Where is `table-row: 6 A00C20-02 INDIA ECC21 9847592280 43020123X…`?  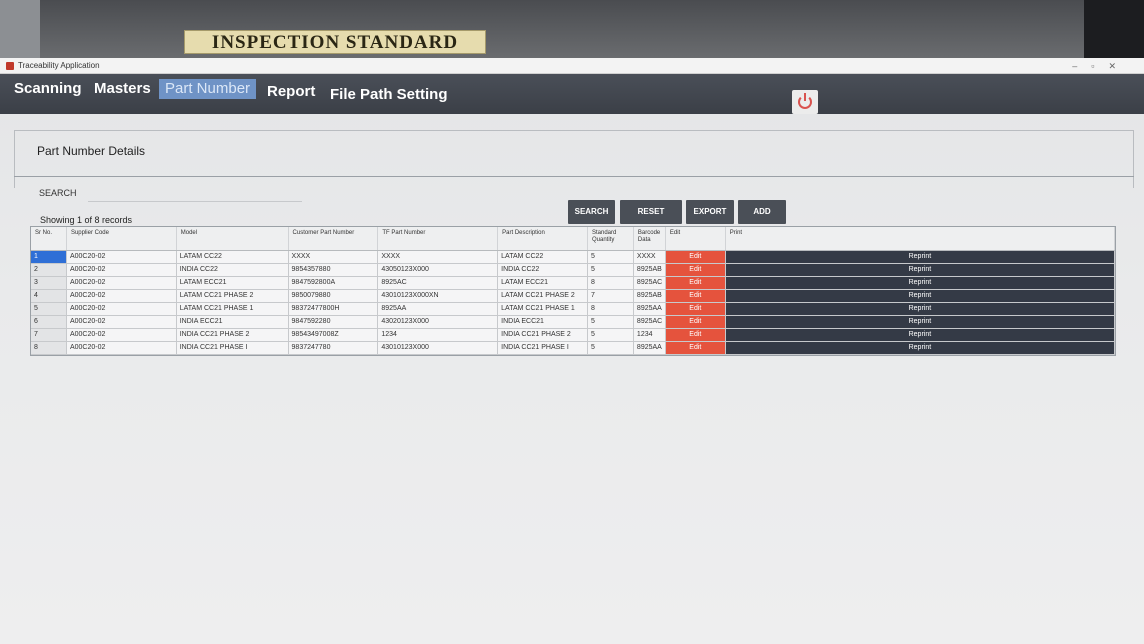 table-row: 6 A00C20-02 INDIA ECC21 9847592280 43020123X… is located at coordinates (573, 322).